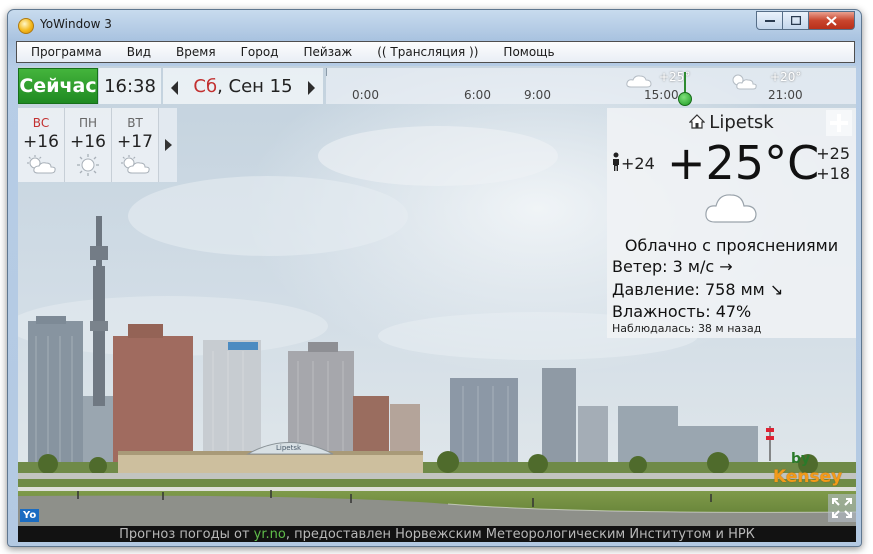 Image resolution: width=873 pixels, height=554 pixels. I want to click on footer-prefix: Прогноз погоды от, so click(186, 534).